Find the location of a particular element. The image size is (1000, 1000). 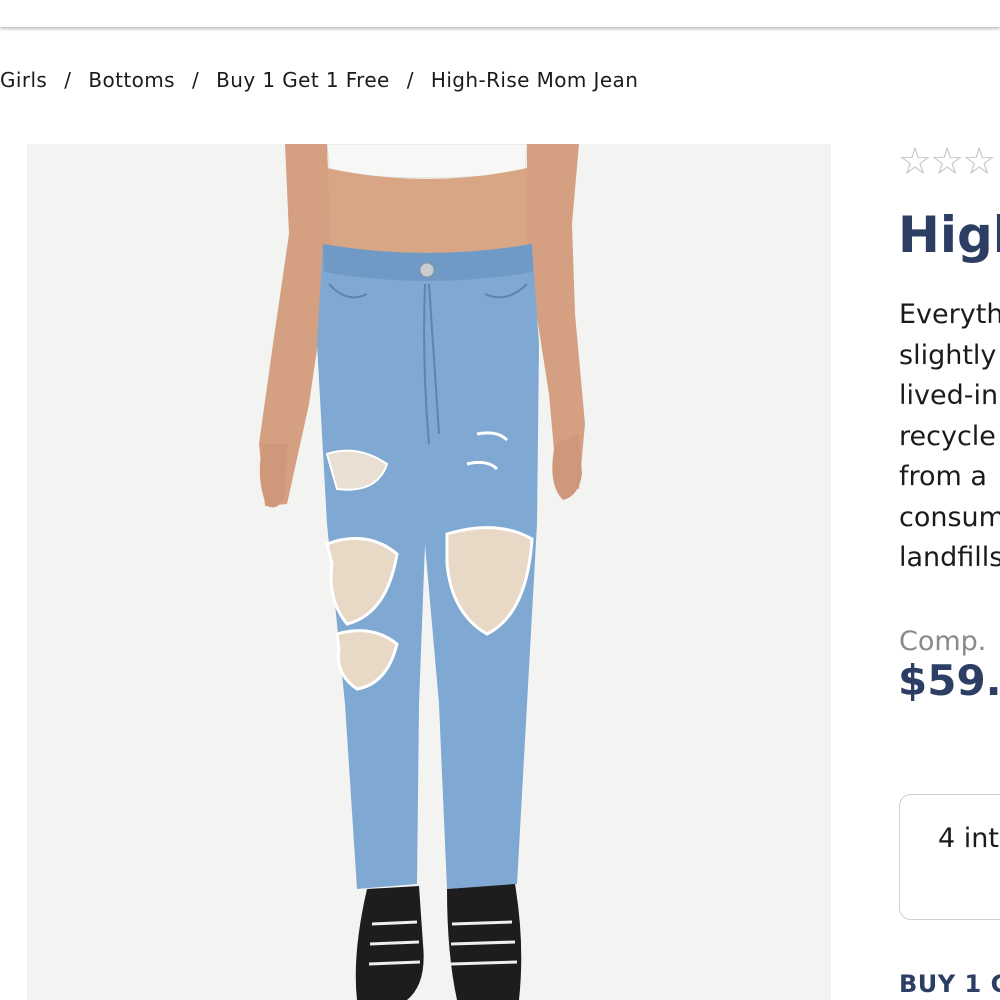

breadcrumb-item-bottoms: Bottoms is located at coordinates (131, 80).